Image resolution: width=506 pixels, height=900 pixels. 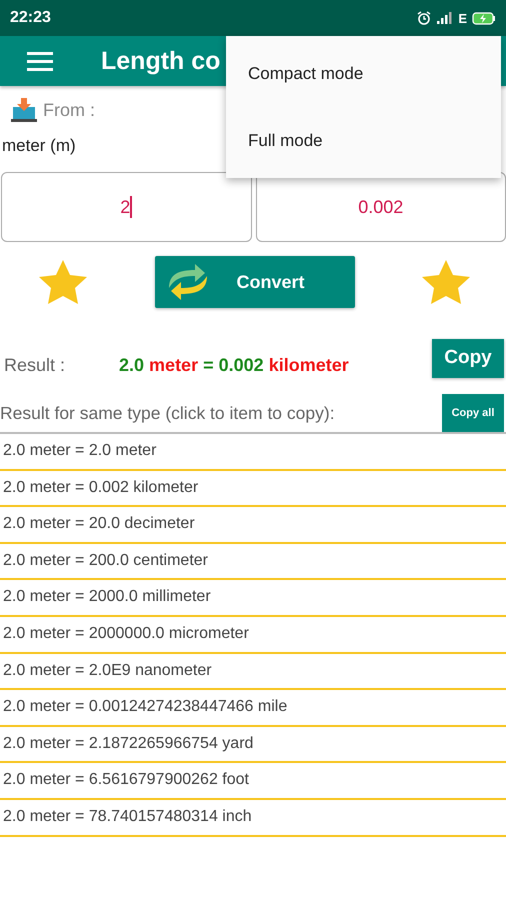 I want to click on alarm-icon, so click(x=424, y=18).